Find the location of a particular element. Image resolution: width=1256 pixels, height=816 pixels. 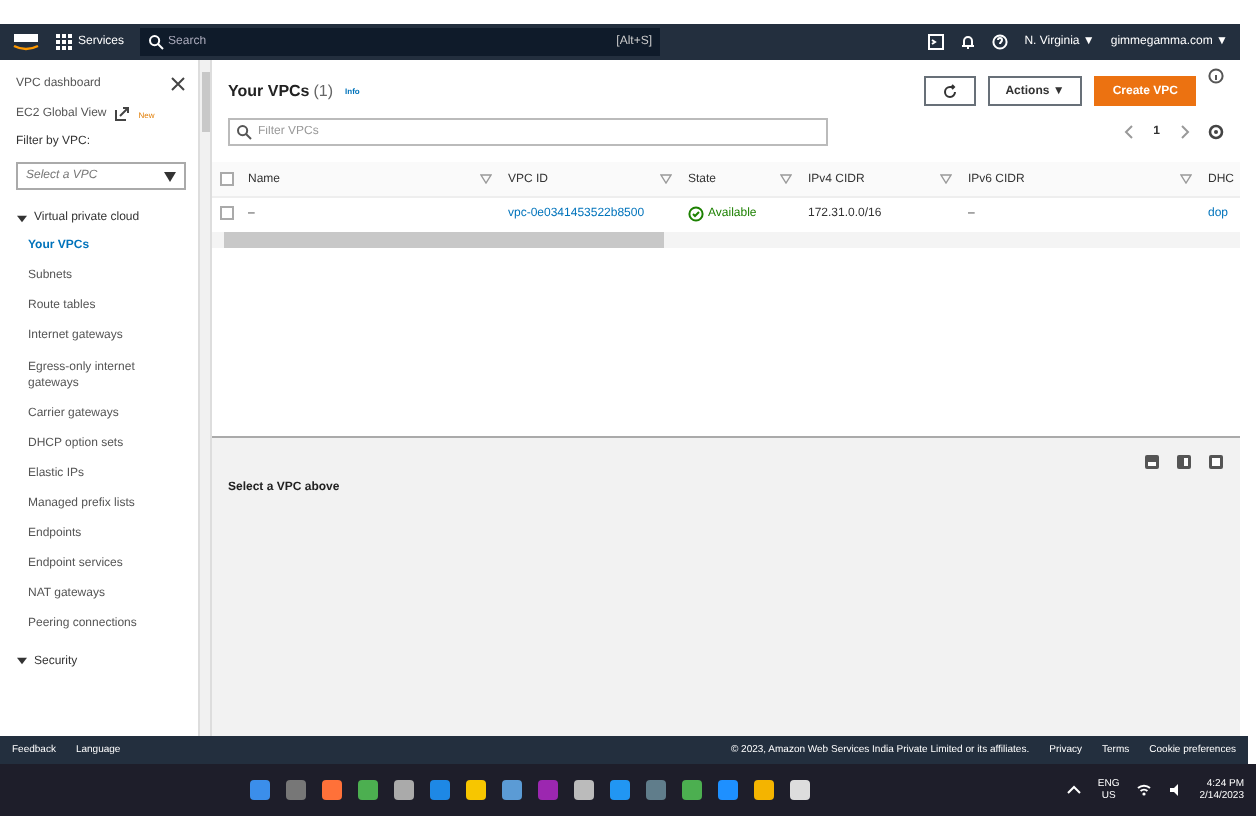

select-all-checkbox is located at coordinates (227, 179).